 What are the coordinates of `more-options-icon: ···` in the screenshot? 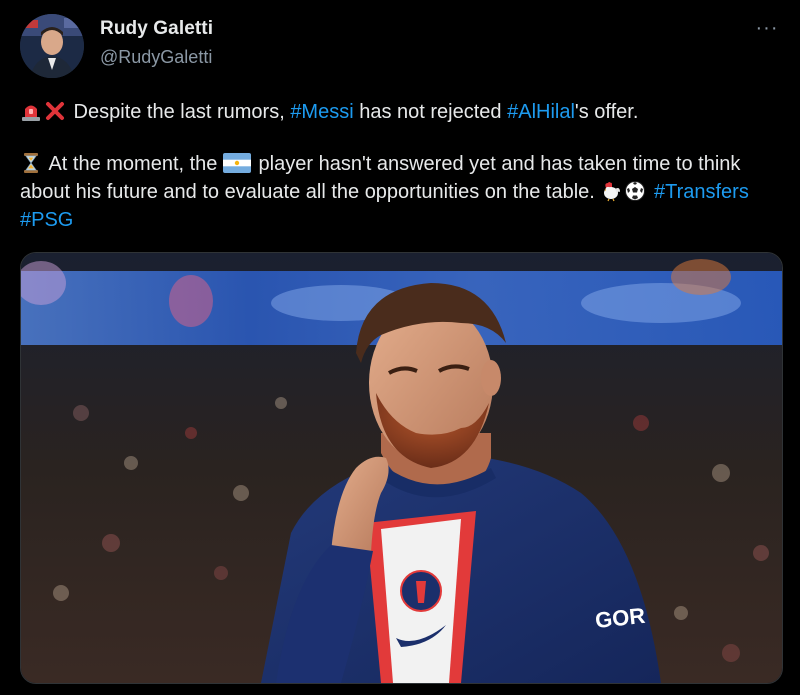 It's located at (767, 28).